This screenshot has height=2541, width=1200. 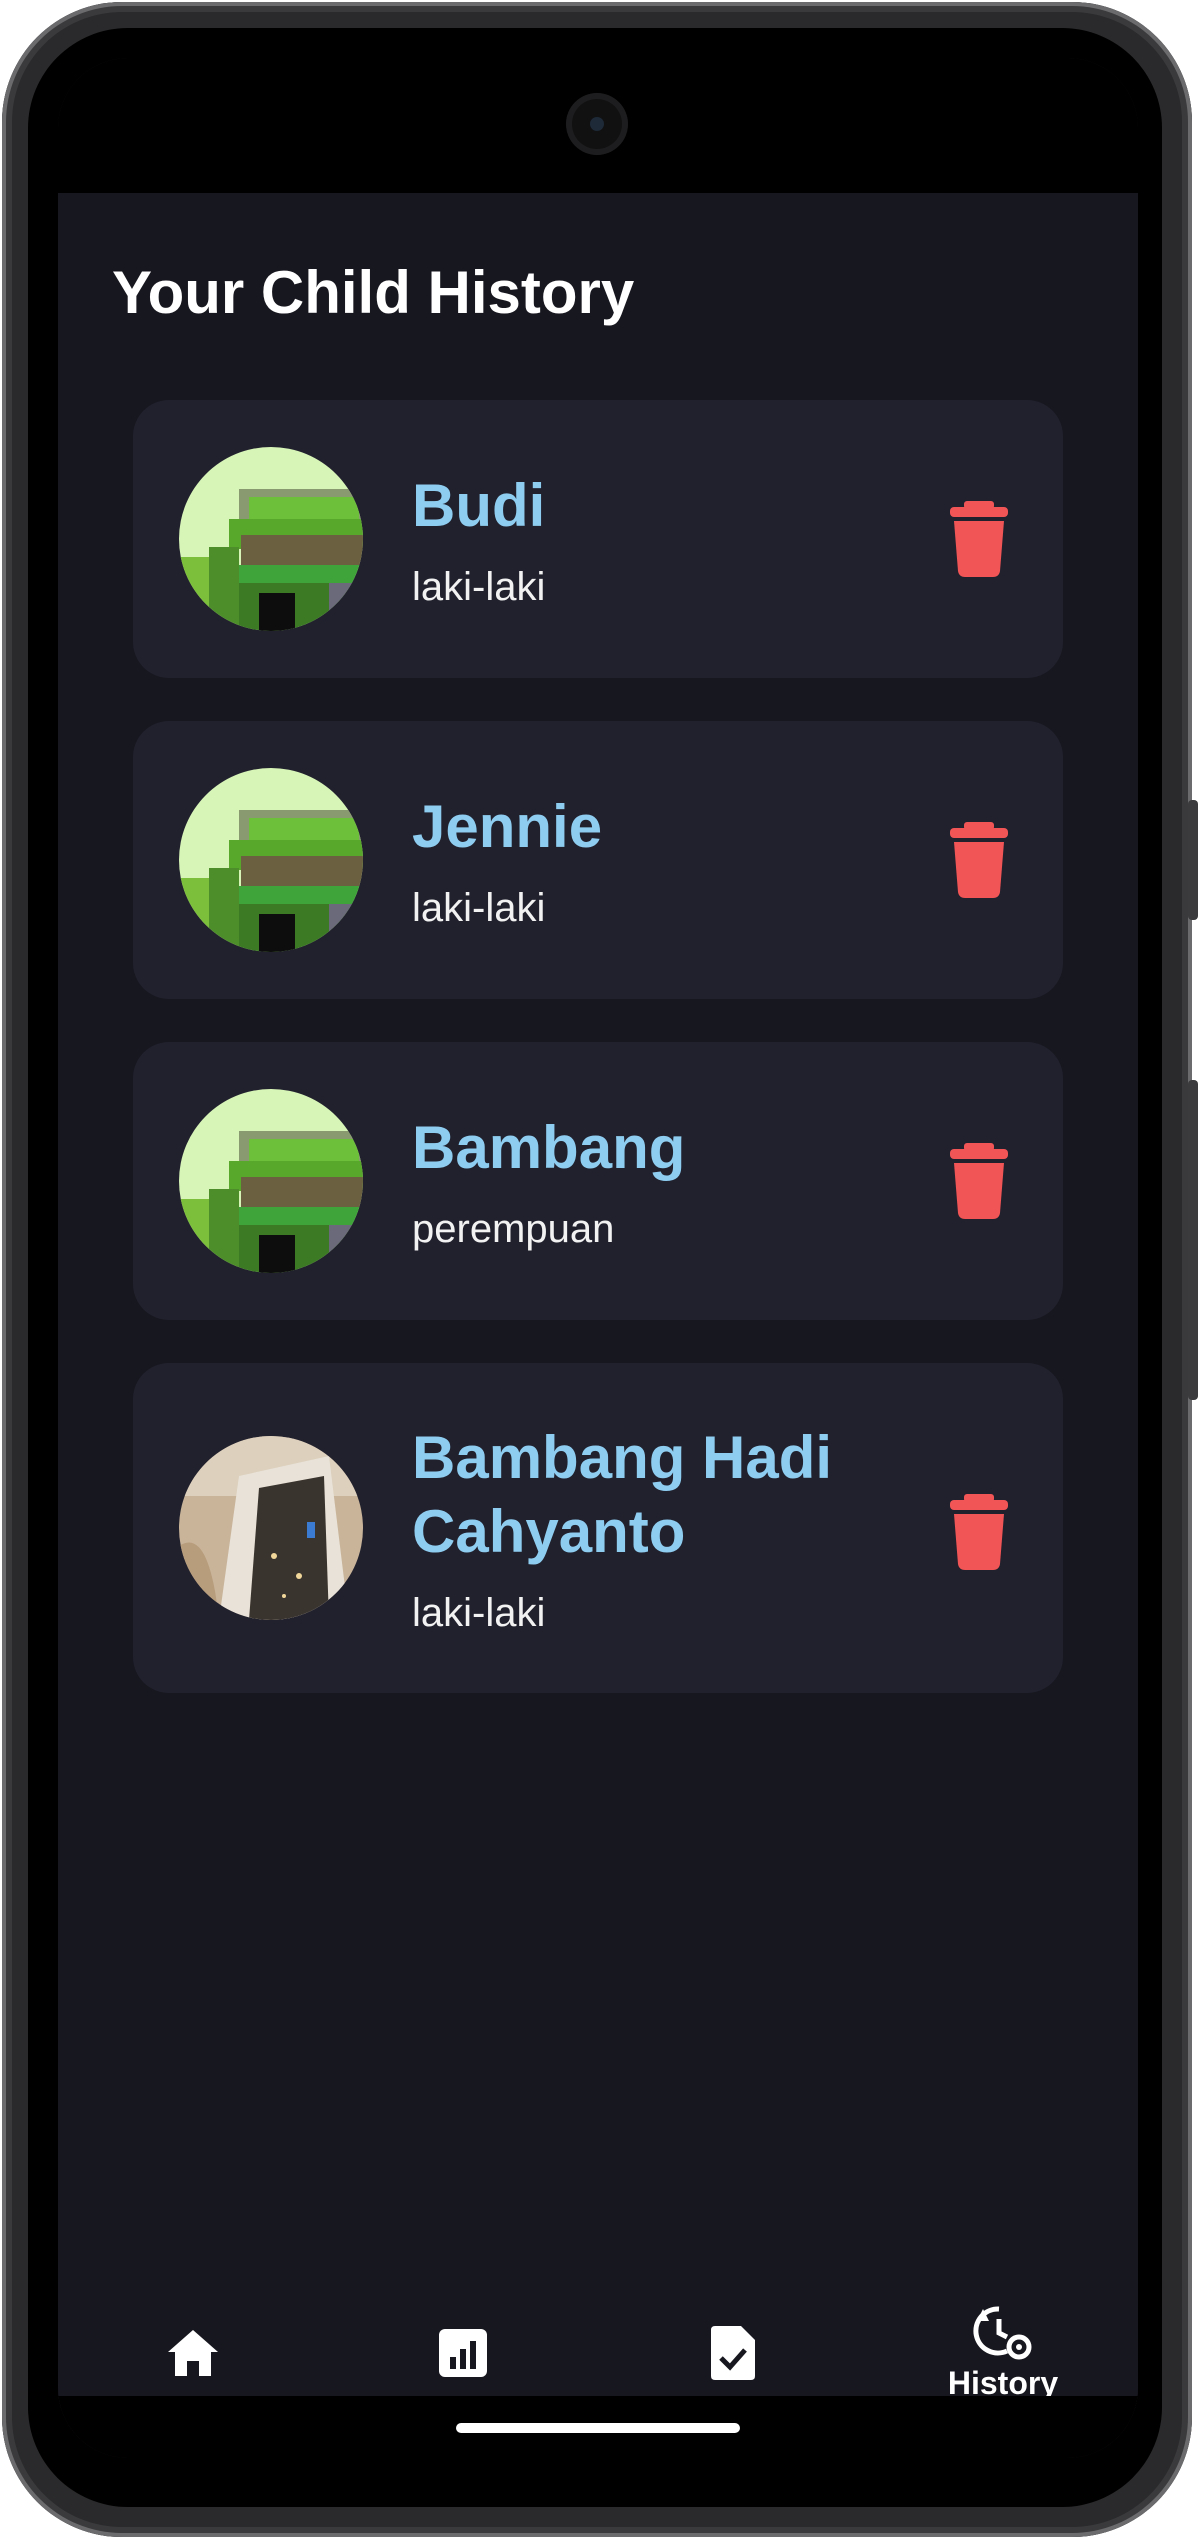 What do you see at coordinates (479, 505) in the screenshot?
I see `child-name: Budi` at bounding box center [479, 505].